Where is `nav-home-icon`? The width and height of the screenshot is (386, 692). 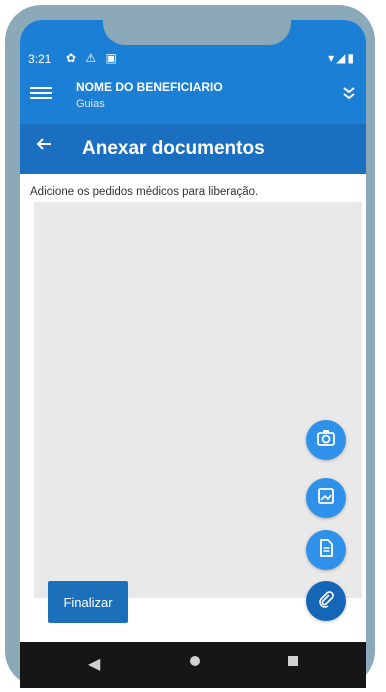
nav-home-icon is located at coordinates (195, 661).